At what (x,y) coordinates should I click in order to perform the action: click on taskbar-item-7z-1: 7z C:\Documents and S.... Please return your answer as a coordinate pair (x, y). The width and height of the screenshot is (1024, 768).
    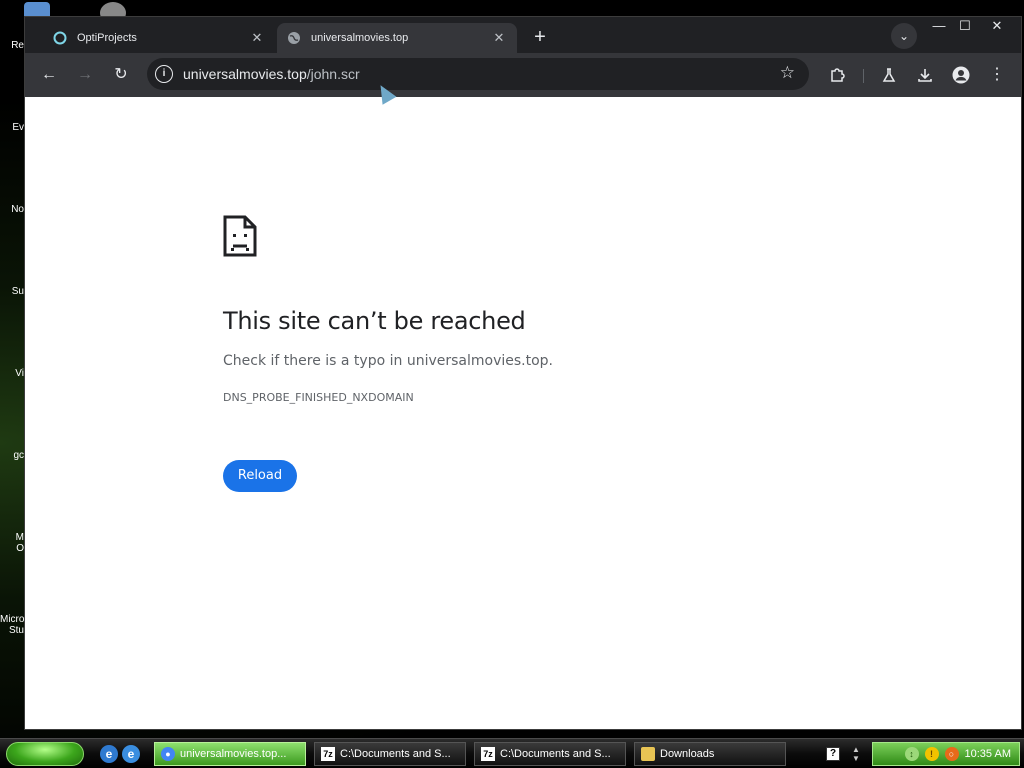
    Looking at the image, I should click on (390, 754).